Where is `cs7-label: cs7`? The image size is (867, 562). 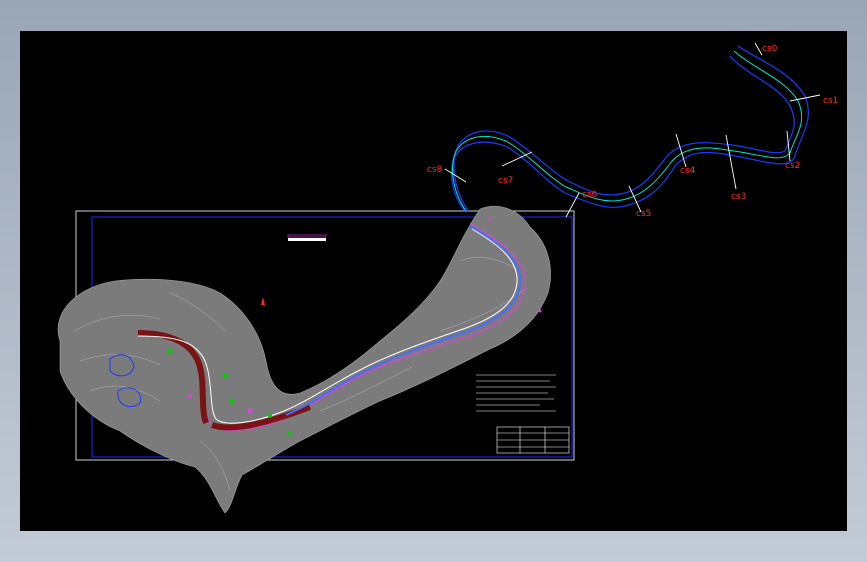 cs7-label: cs7 is located at coordinates (505, 181).